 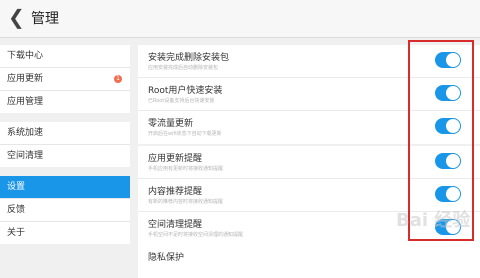 What do you see at coordinates (65, 102) in the screenshot?
I see `sidebar-item-app-management: 应用管理` at bounding box center [65, 102].